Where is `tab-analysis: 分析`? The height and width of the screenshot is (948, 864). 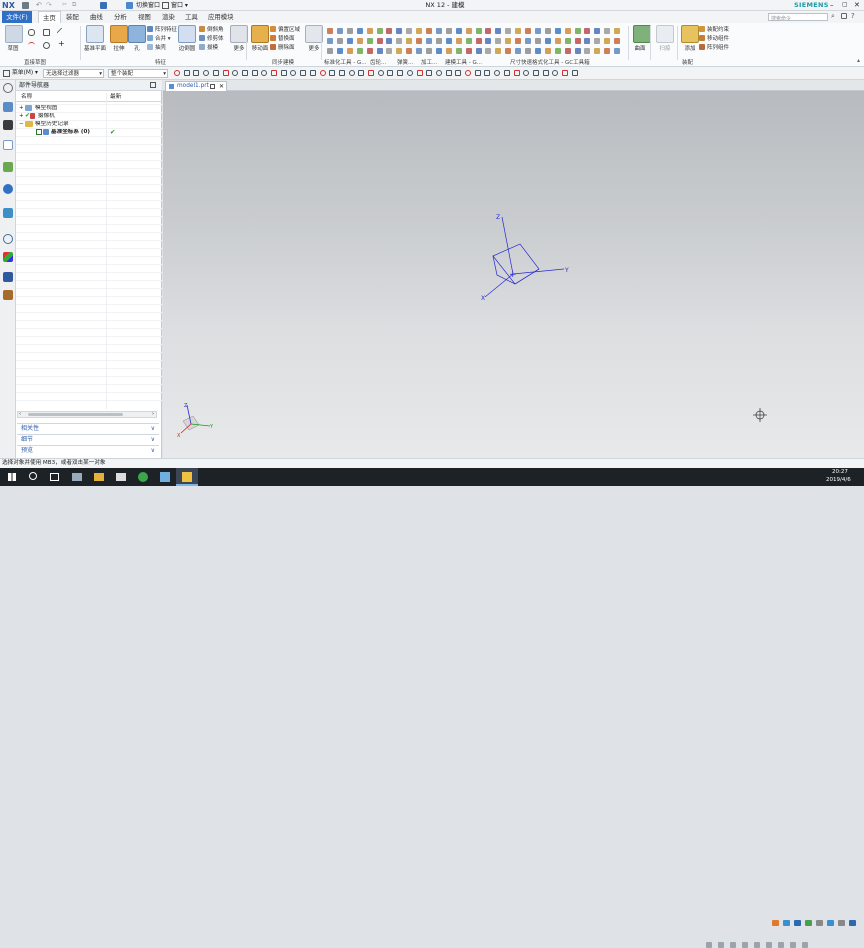 tab-analysis: 分析 is located at coordinates (120, 17).